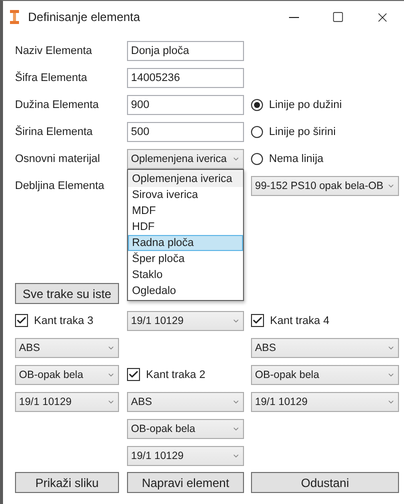 The height and width of the screenshot is (504, 404). What do you see at coordinates (185, 50) in the screenshot?
I see `input-field: Donja ploča` at bounding box center [185, 50].